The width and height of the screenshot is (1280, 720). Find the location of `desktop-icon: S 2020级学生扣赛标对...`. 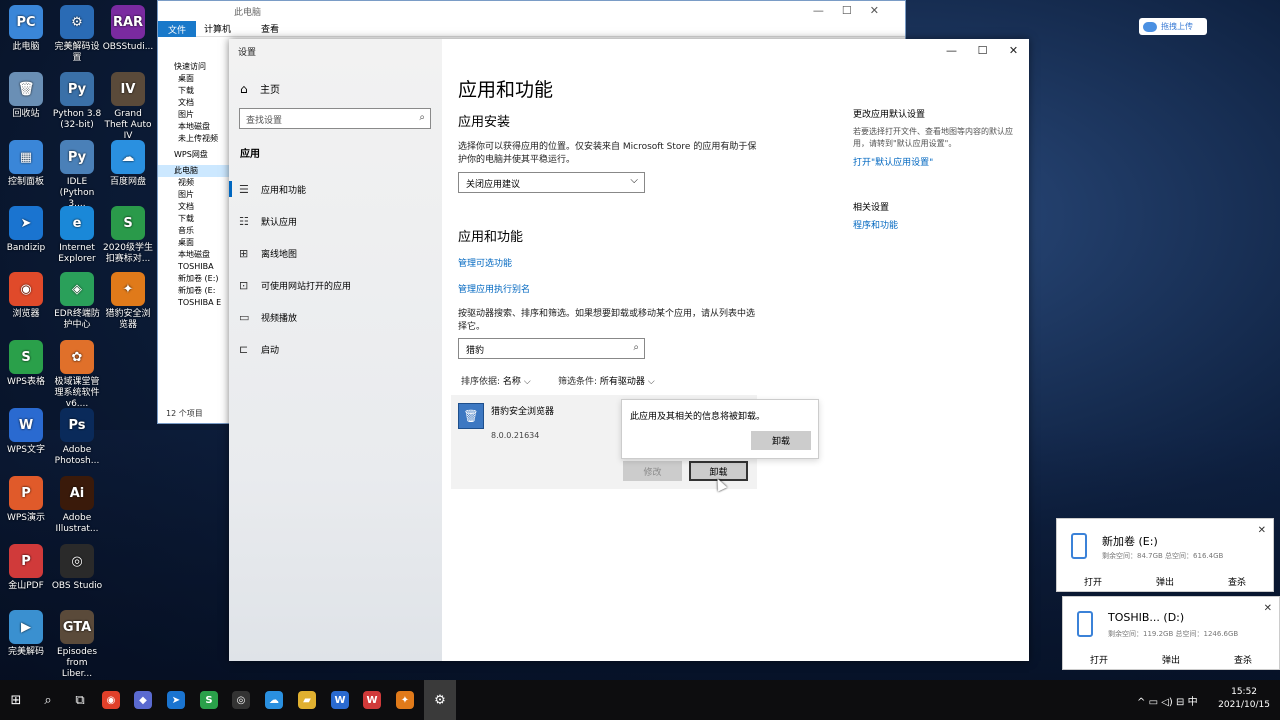

desktop-icon: S 2020级学生扣赛标对... is located at coordinates (128, 235).